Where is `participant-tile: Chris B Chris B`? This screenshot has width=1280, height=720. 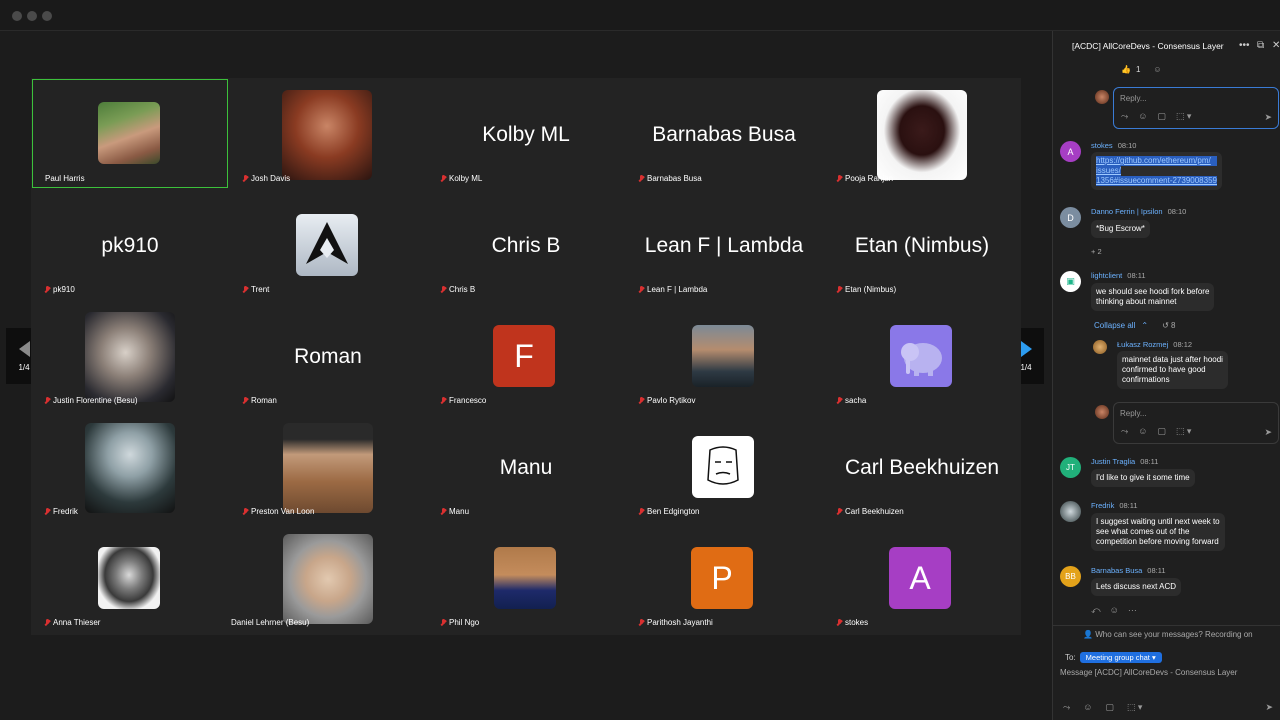 participant-tile: Chris B Chris B is located at coordinates (526, 244).